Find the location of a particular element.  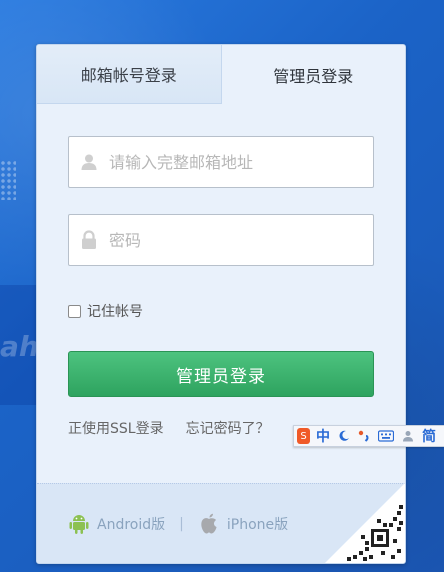

email-field is located at coordinates (221, 162).